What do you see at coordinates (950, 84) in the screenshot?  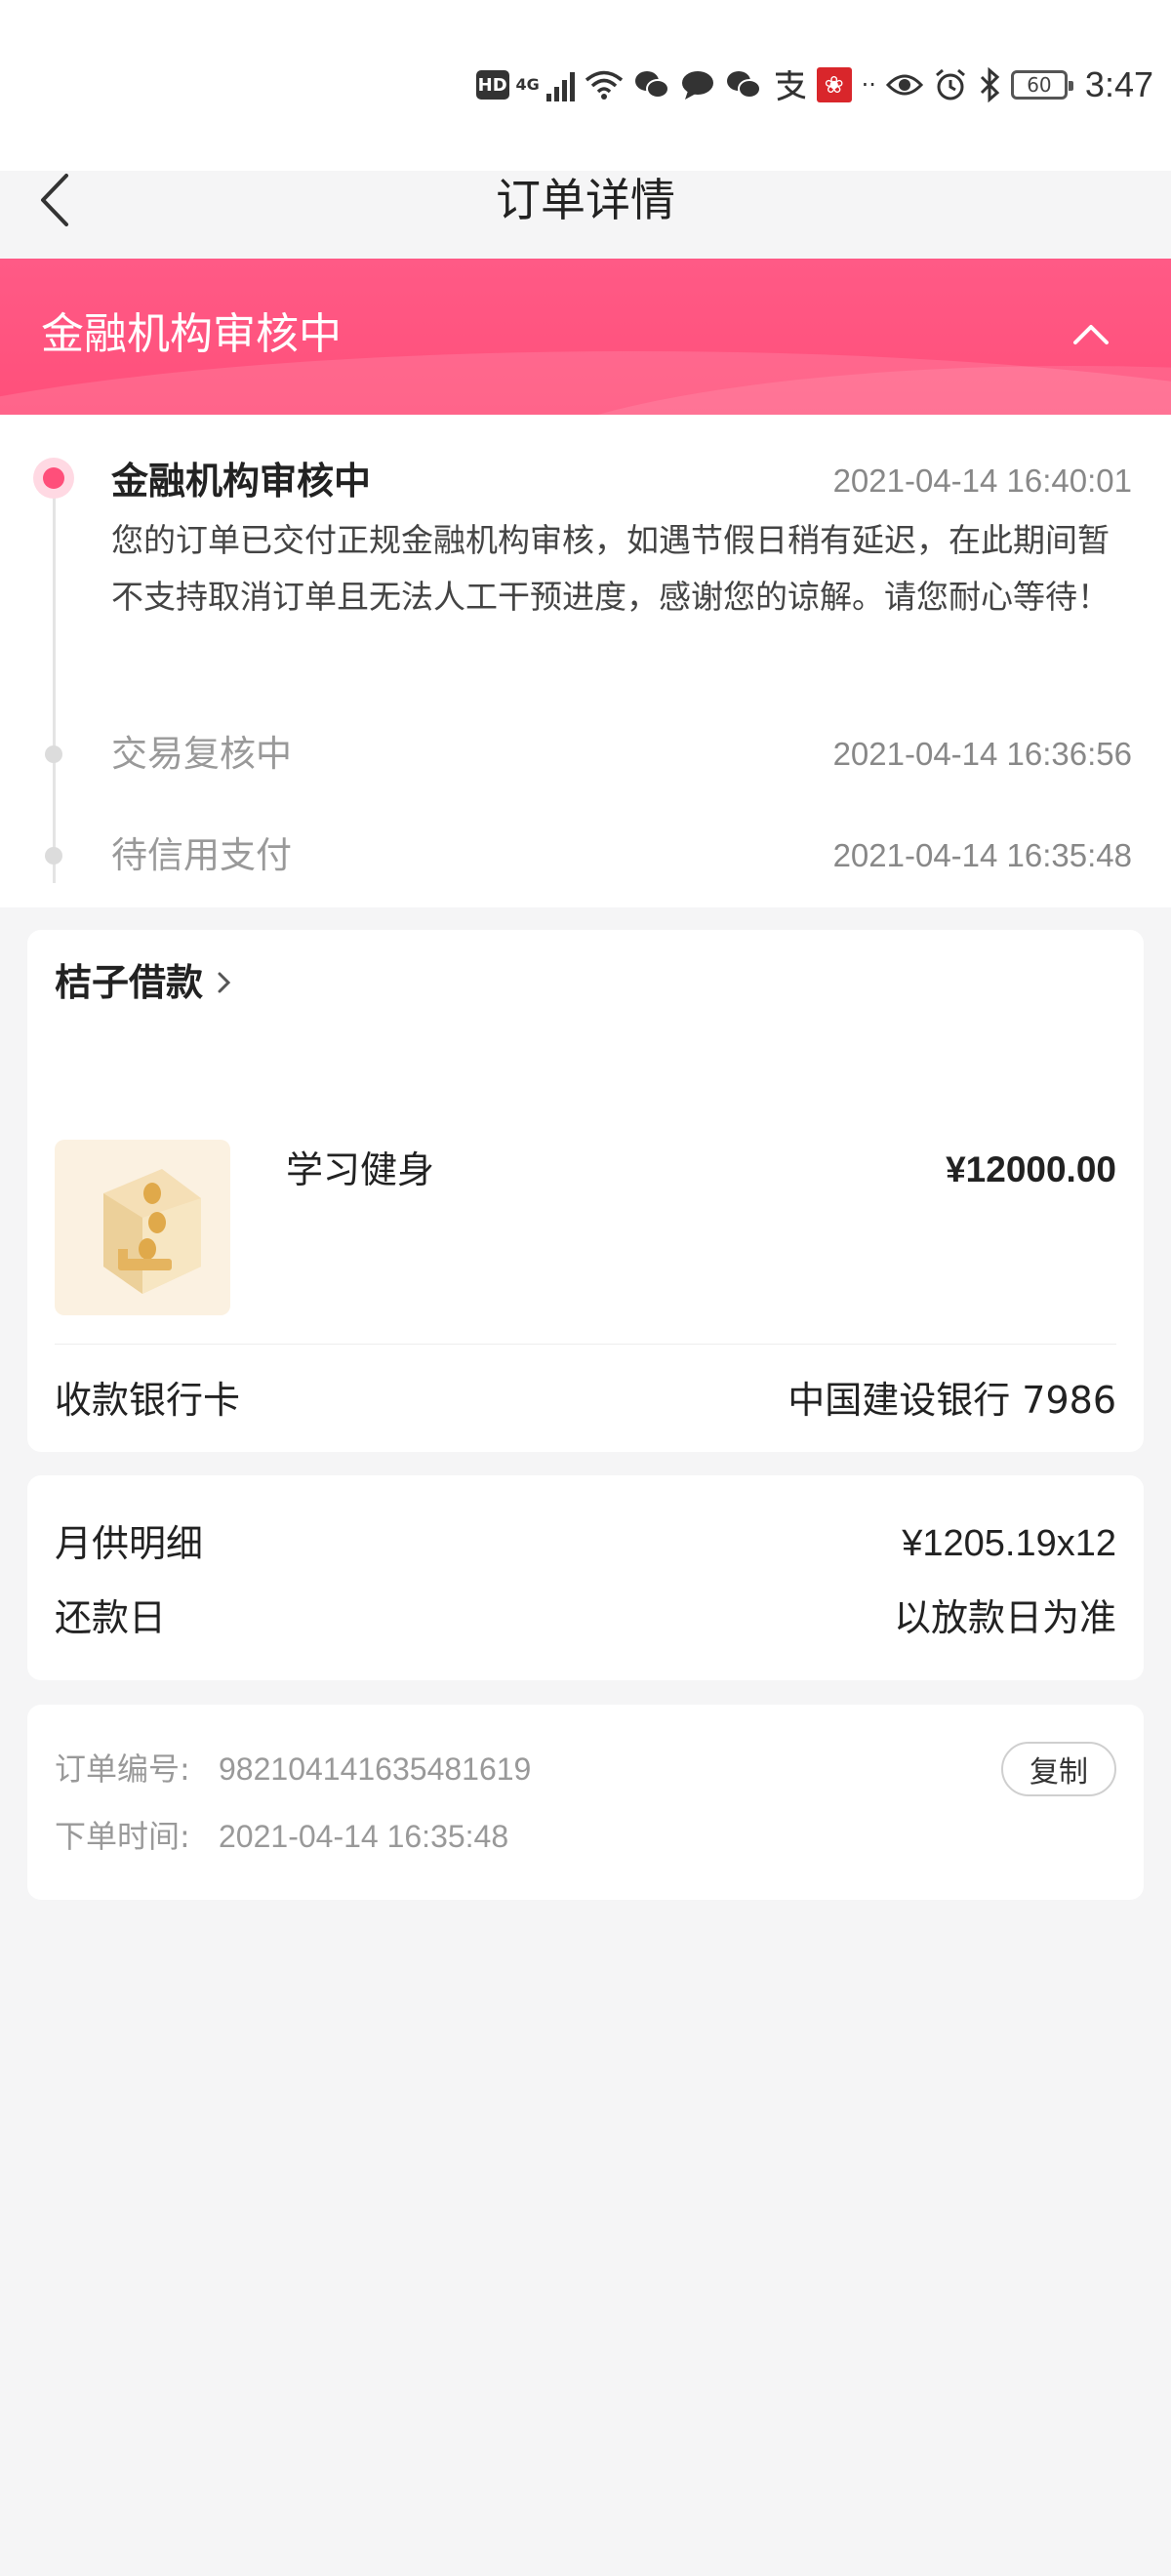 I see `alarm-icon` at bounding box center [950, 84].